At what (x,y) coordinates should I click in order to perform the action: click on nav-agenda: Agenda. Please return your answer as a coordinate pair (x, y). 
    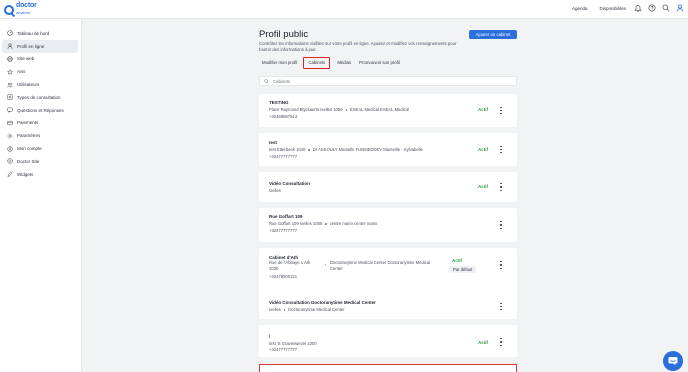
    Looking at the image, I should click on (580, 8).